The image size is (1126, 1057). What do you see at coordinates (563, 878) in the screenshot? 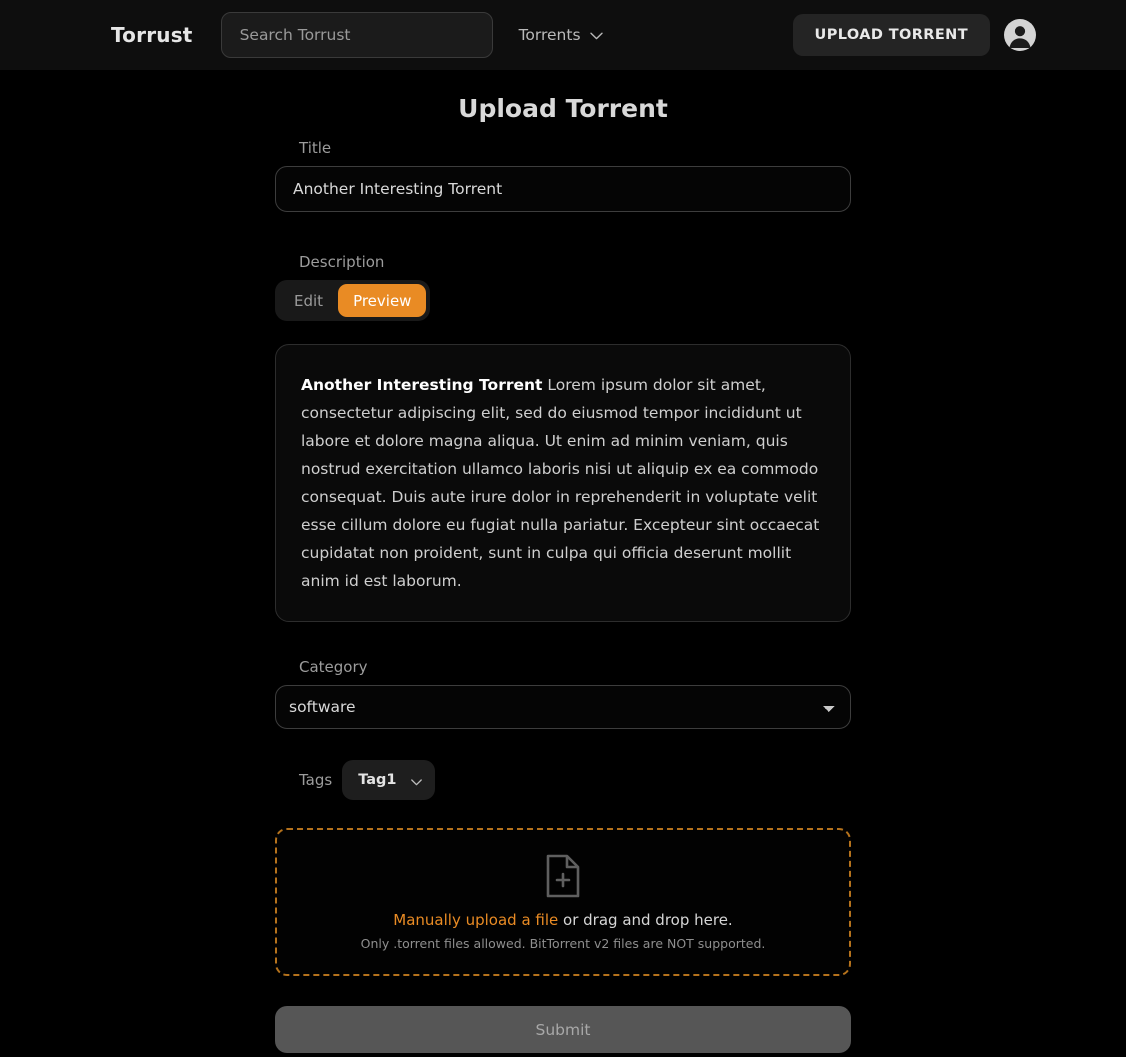
I see `file-plus-icon` at bounding box center [563, 878].